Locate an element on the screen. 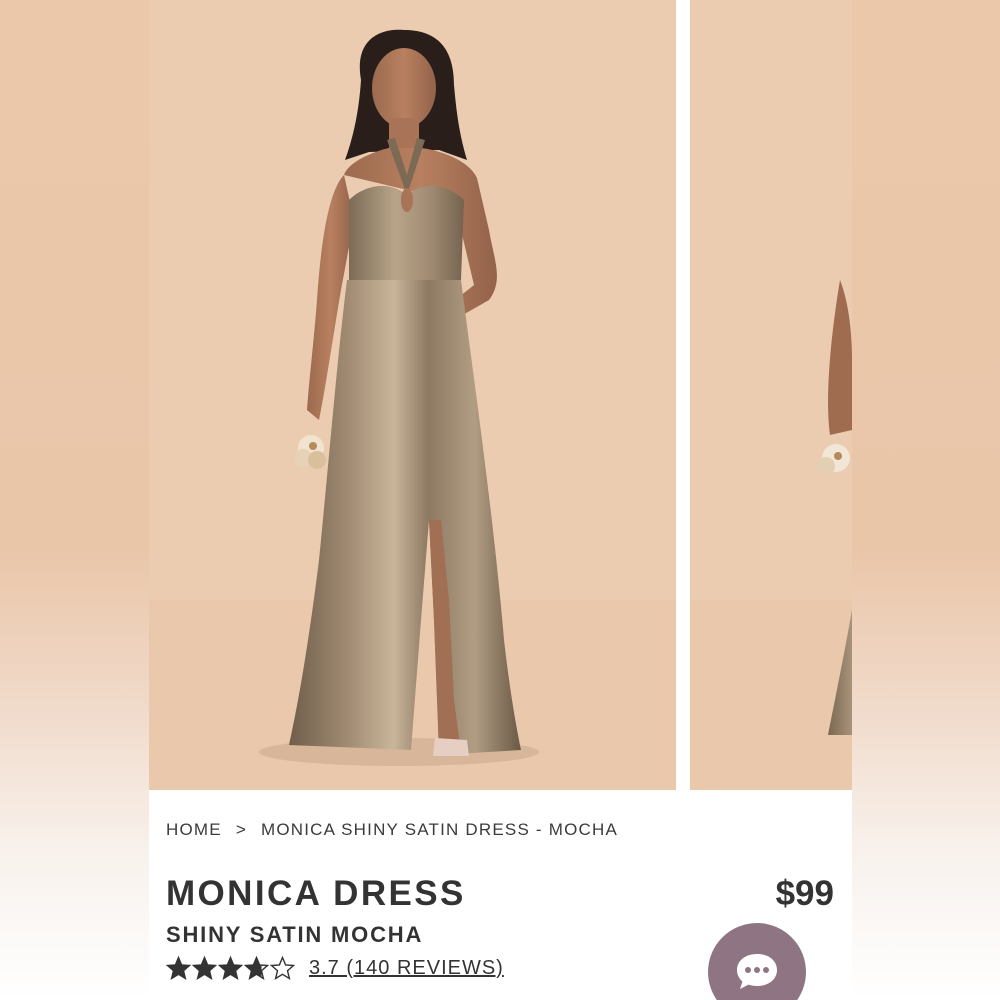 Image resolution: width=1000 pixels, height=1000 pixels. rating-stars is located at coordinates (230, 968).